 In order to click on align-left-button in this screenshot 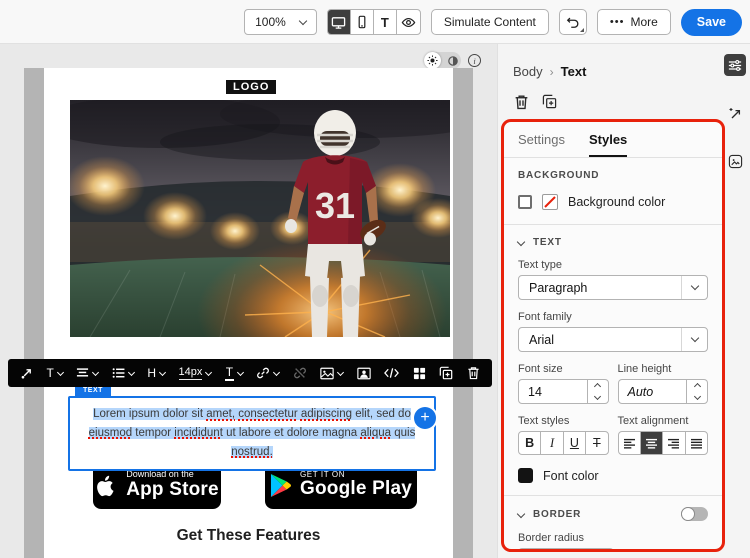, I will do `click(630, 443)`.